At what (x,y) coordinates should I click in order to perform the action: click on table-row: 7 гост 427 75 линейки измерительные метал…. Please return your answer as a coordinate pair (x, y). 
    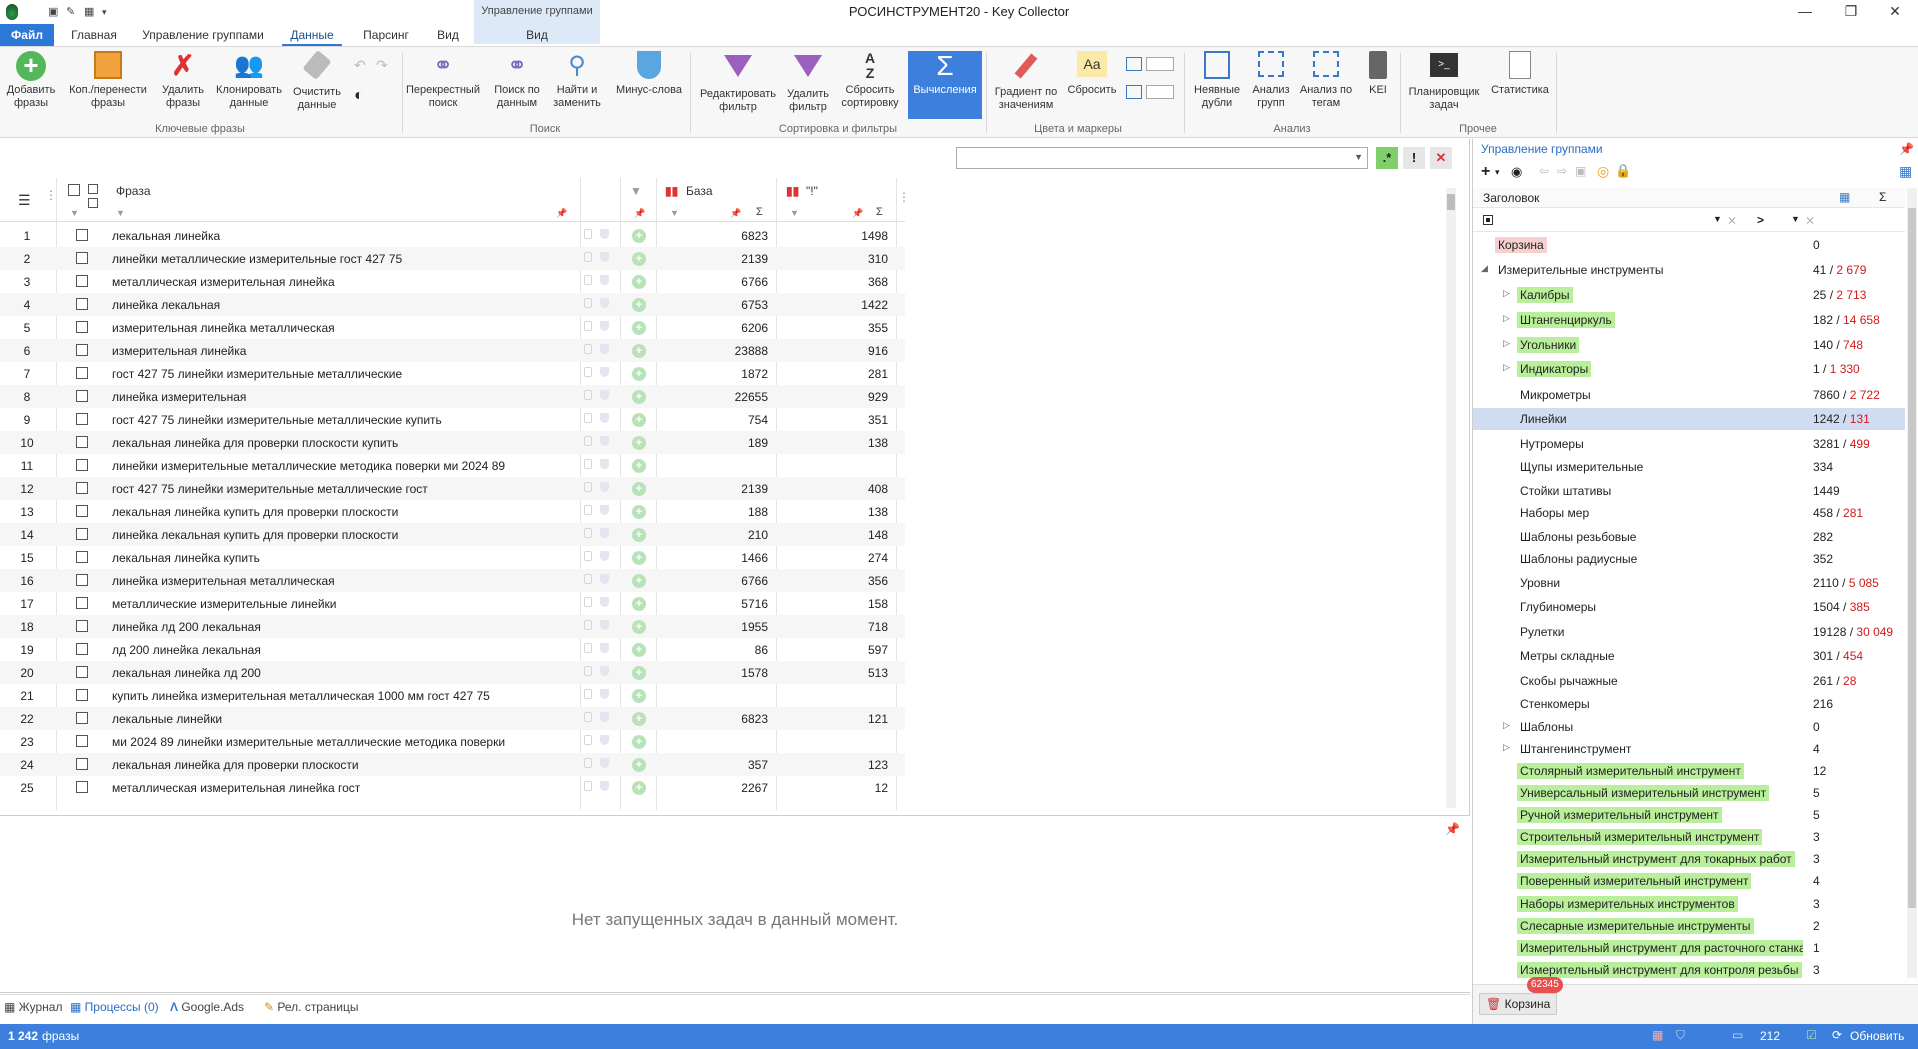
    Looking at the image, I should click on (452, 373).